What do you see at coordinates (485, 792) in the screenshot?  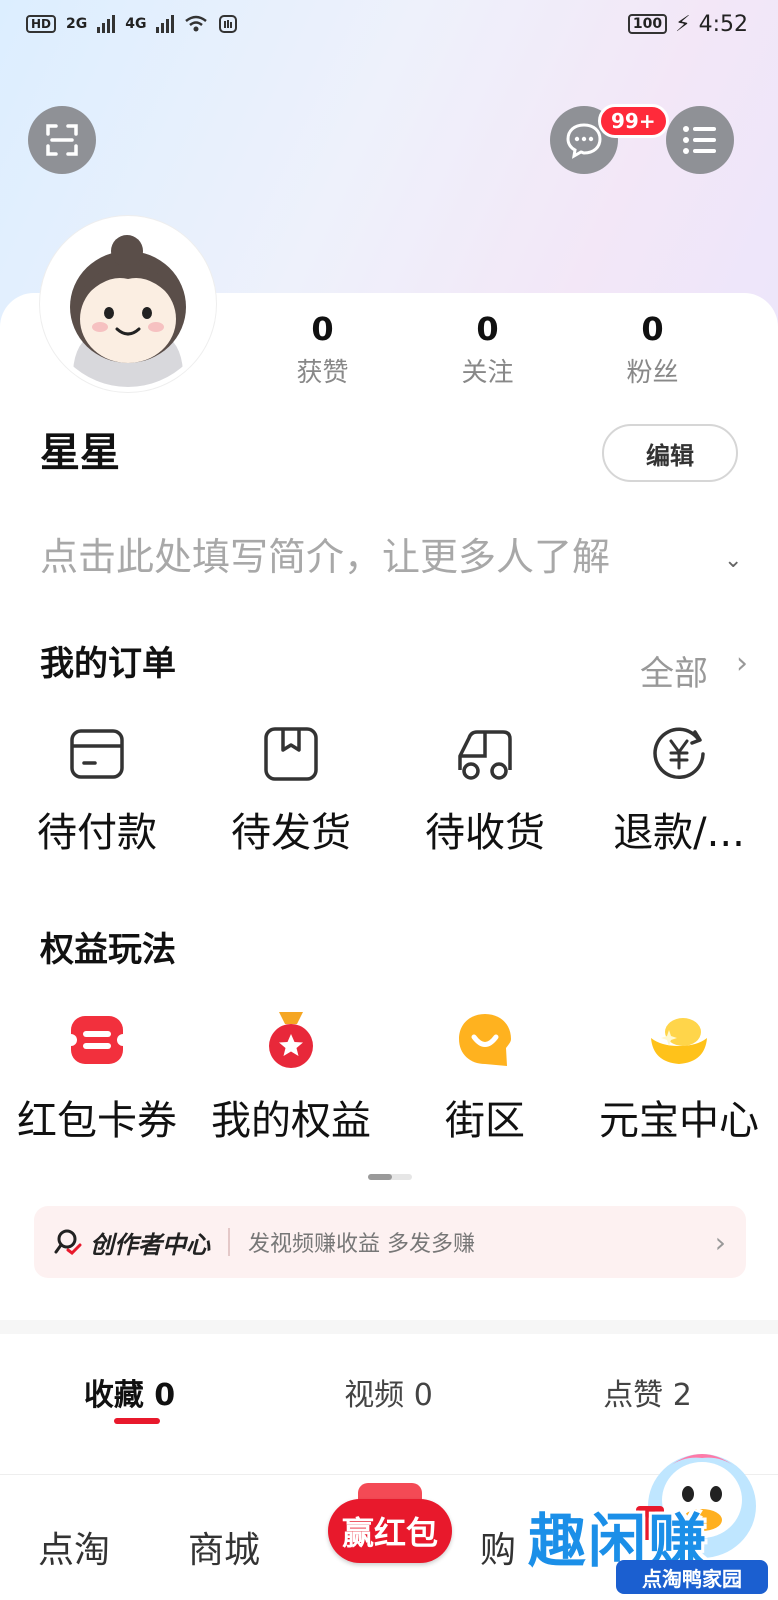 I see `order-pending-receipt: 待收货` at bounding box center [485, 792].